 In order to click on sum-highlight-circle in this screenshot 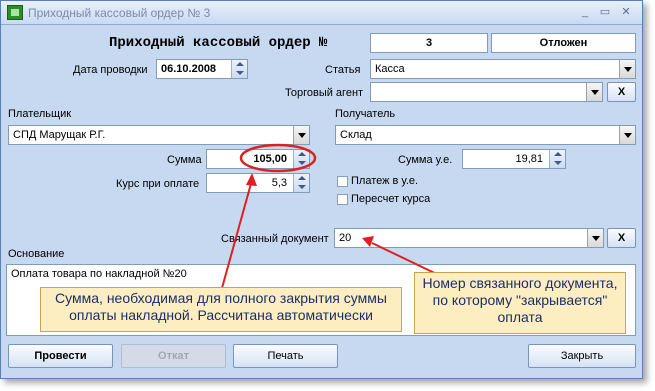, I will do `click(278, 158)`.